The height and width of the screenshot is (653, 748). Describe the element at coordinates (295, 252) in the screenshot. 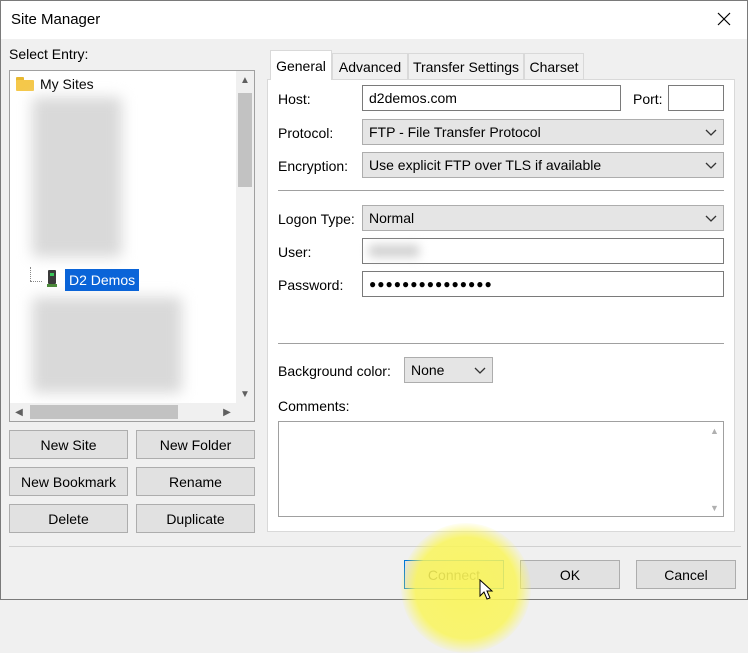

I see `user-label: User:` at that location.